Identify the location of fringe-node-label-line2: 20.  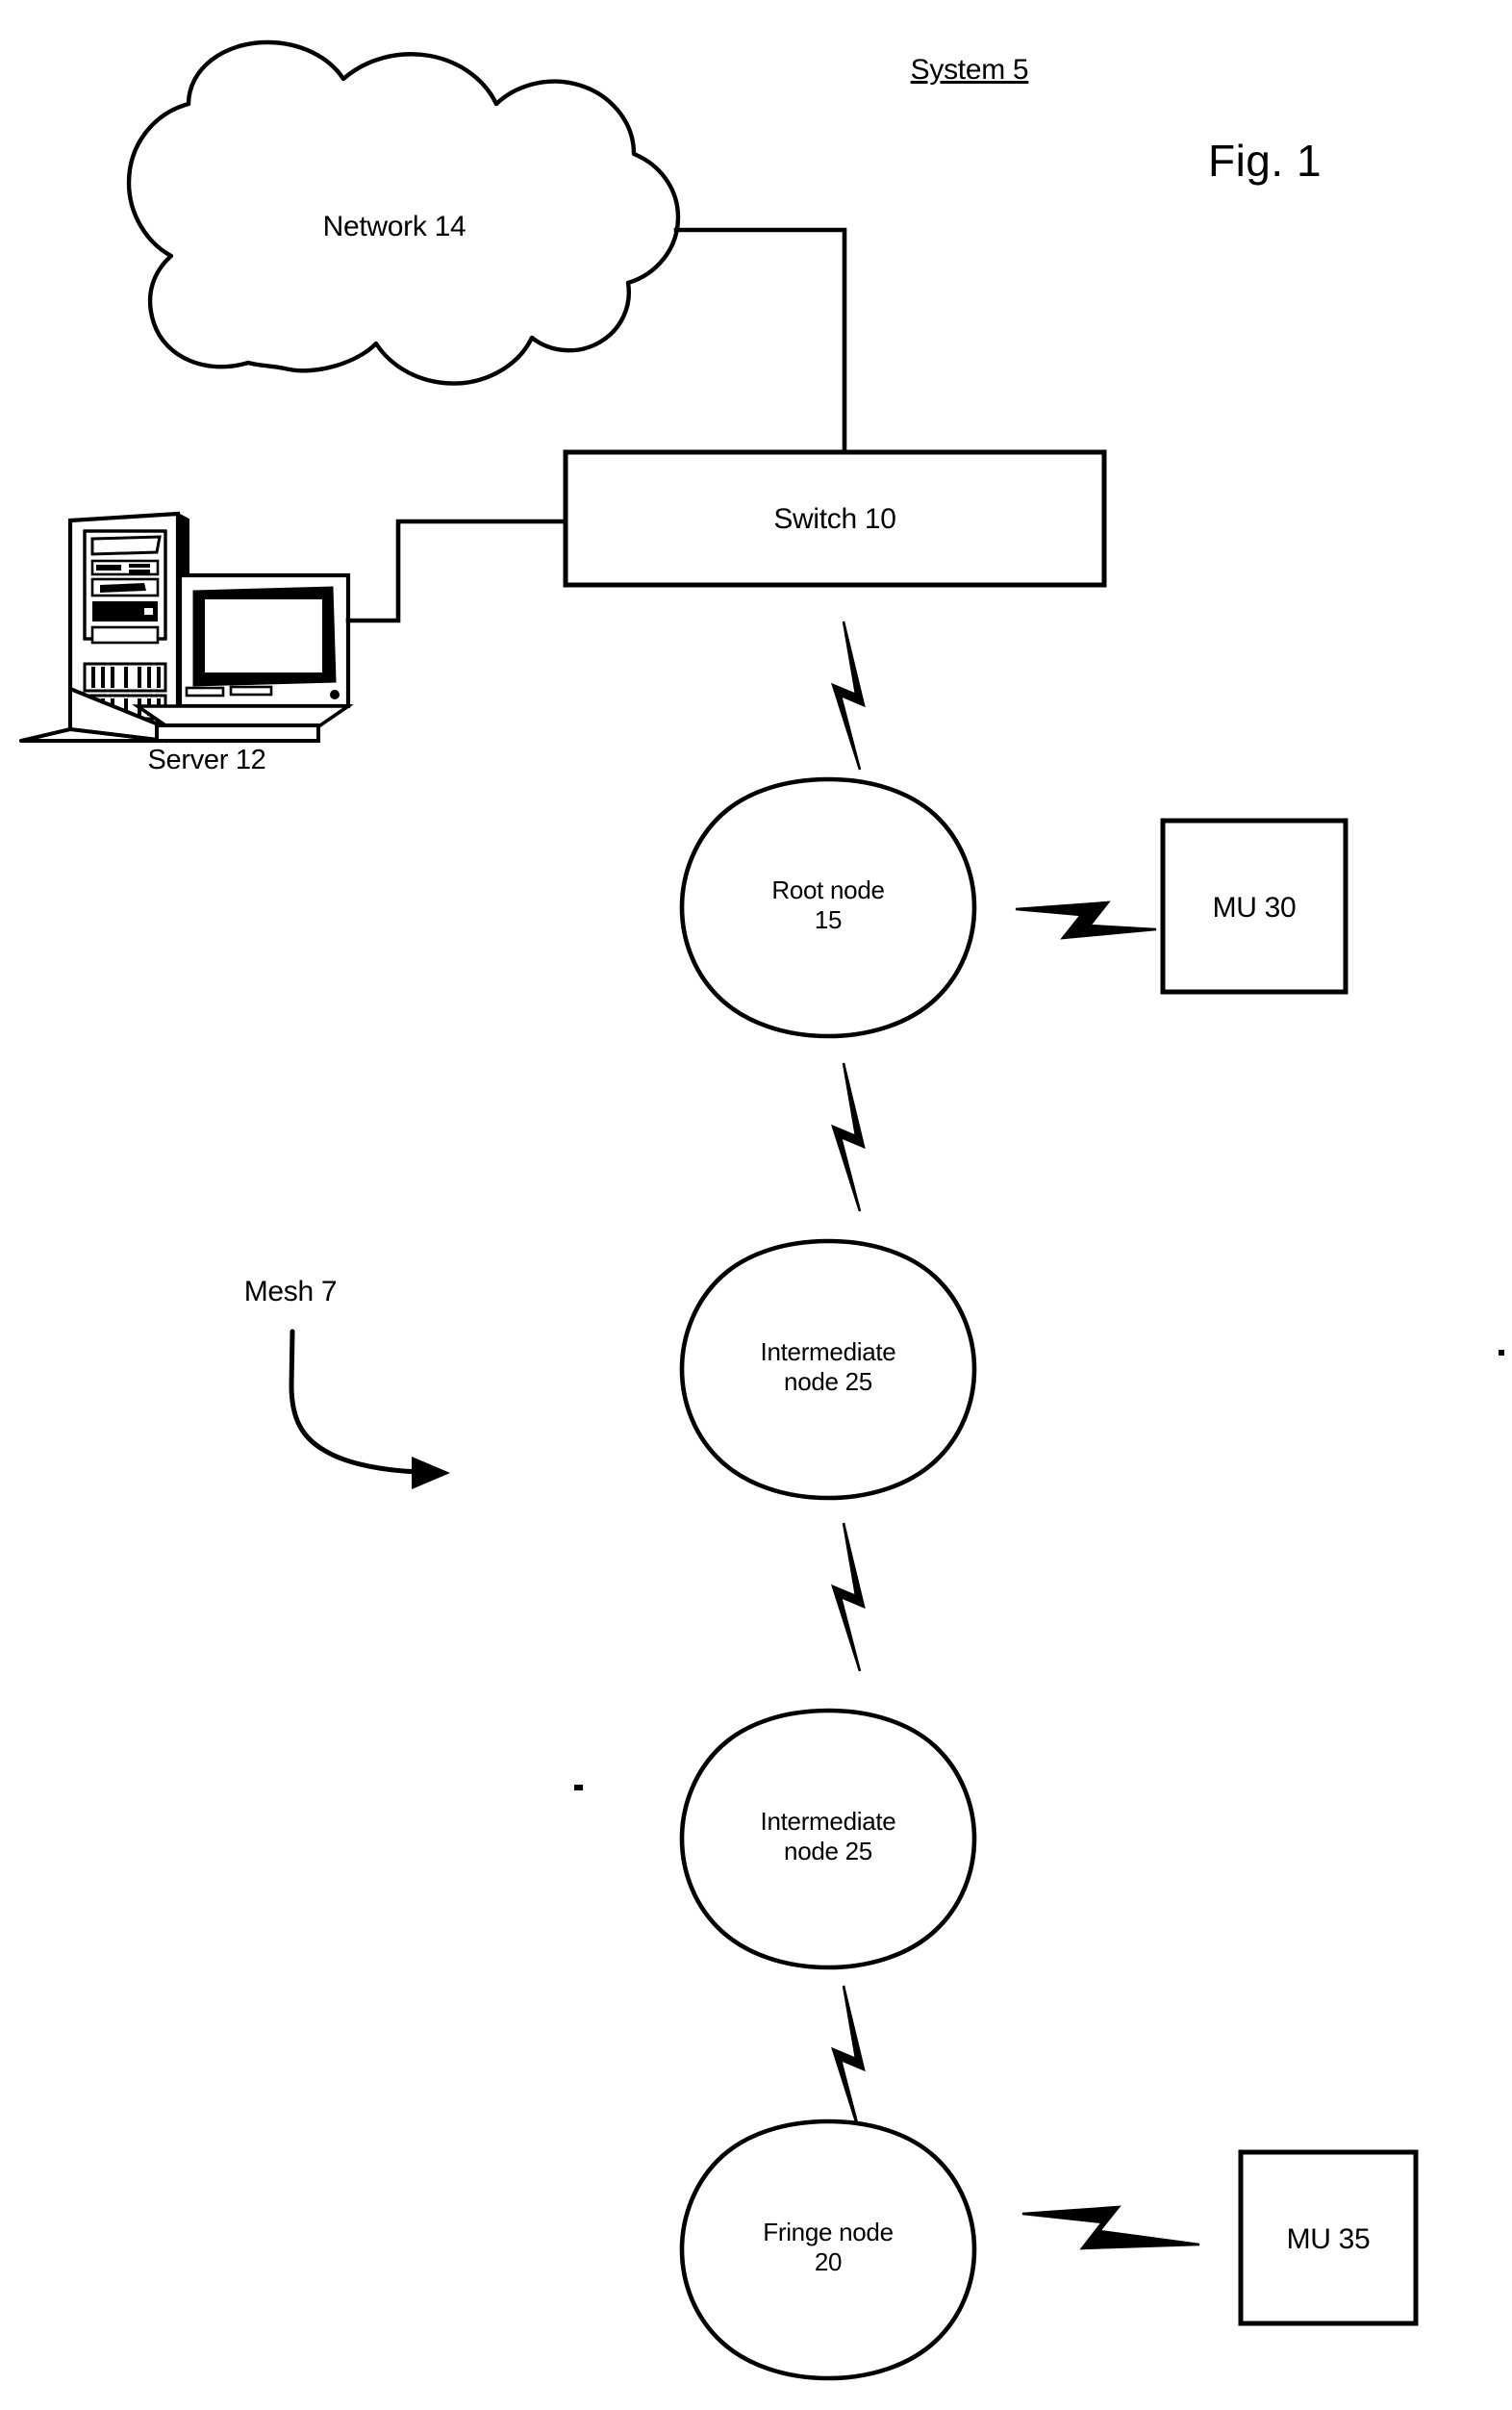
(829, 2262).